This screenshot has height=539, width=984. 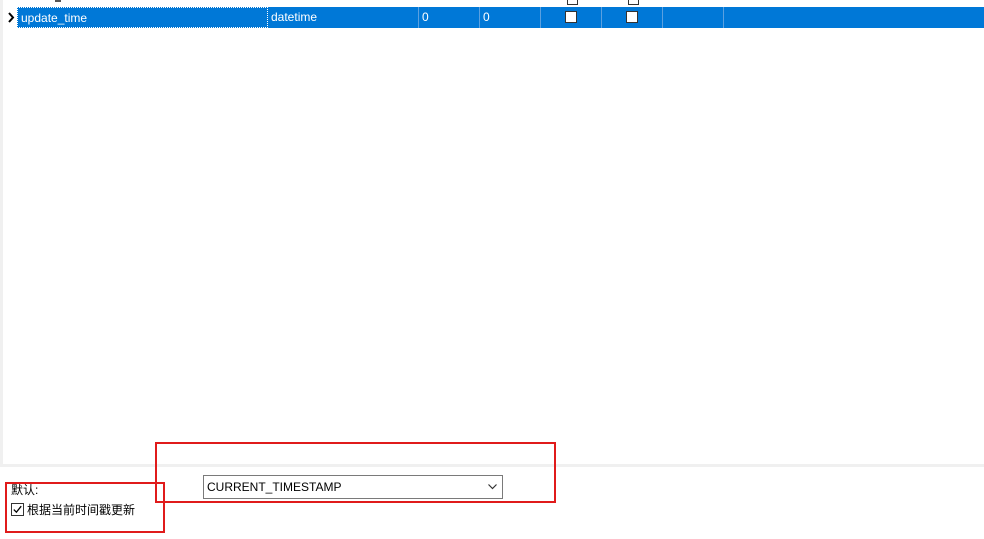 What do you see at coordinates (633, 2) in the screenshot?
I see `previous-row-virtual-checkbox` at bounding box center [633, 2].